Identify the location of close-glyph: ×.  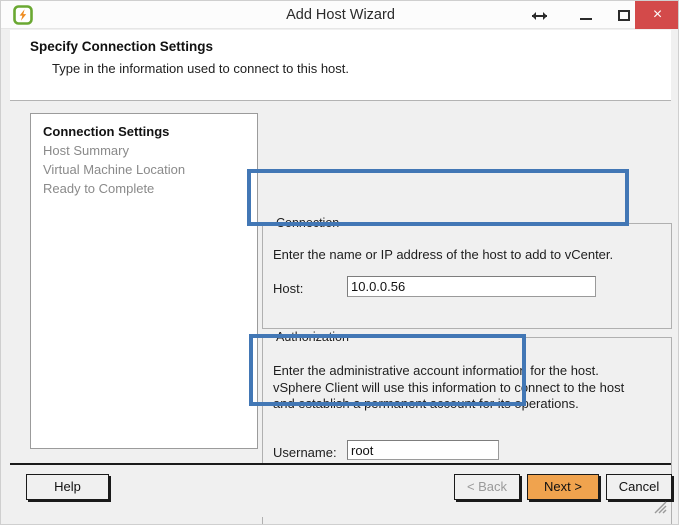
(657, 14).